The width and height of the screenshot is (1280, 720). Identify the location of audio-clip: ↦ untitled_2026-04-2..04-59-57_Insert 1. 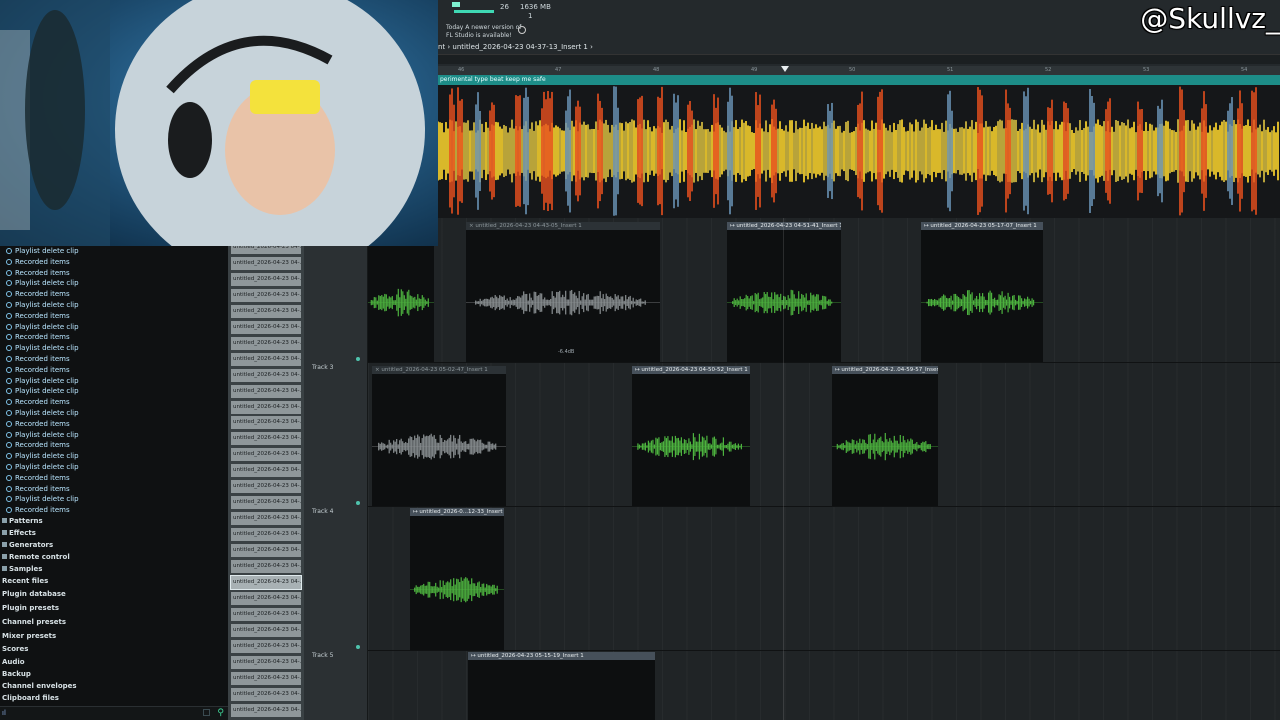
(885, 436).